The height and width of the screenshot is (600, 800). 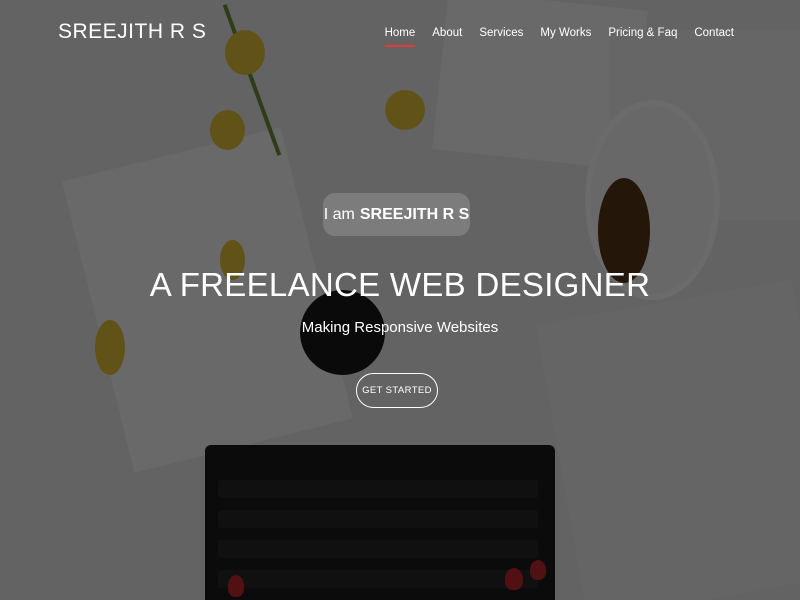 What do you see at coordinates (339, 214) in the screenshot?
I see `intro-prefix: I am` at bounding box center [339, 214].